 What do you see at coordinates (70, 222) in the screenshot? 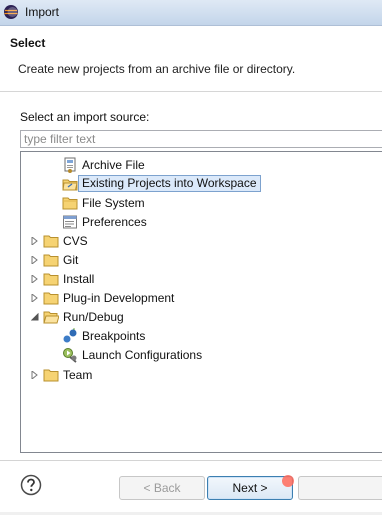
I see `preferences-icon` at bounding box center [70, 222].